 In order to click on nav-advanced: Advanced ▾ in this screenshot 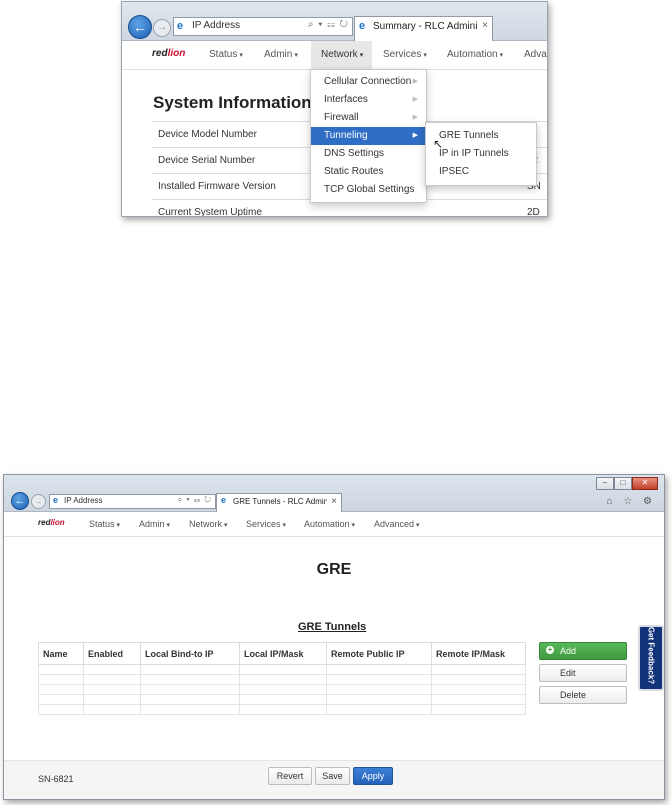, I will do `click(397, 524)`.